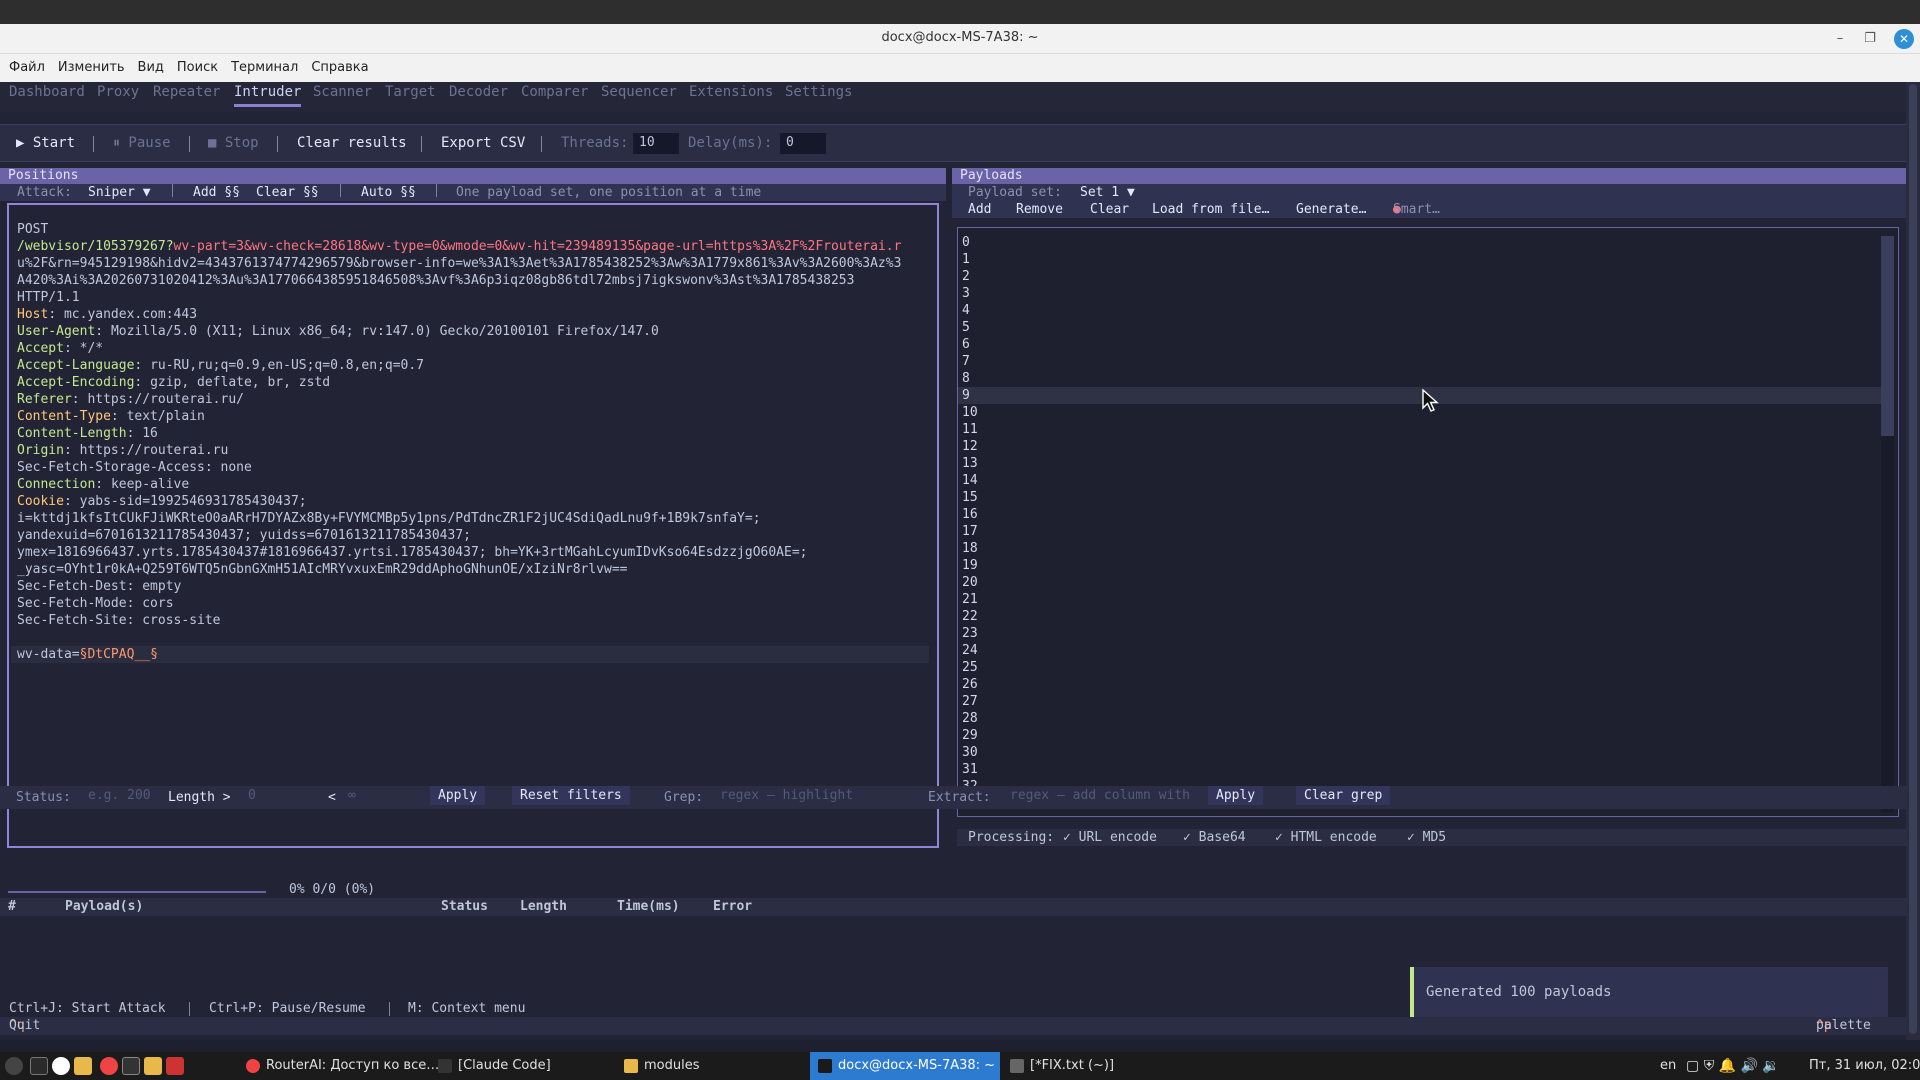 The height and width of the screenshot is (1080, 1920). Describe the element at coordinates (970, 616) in the screenshot. I see `payload-item: 22` at that location.